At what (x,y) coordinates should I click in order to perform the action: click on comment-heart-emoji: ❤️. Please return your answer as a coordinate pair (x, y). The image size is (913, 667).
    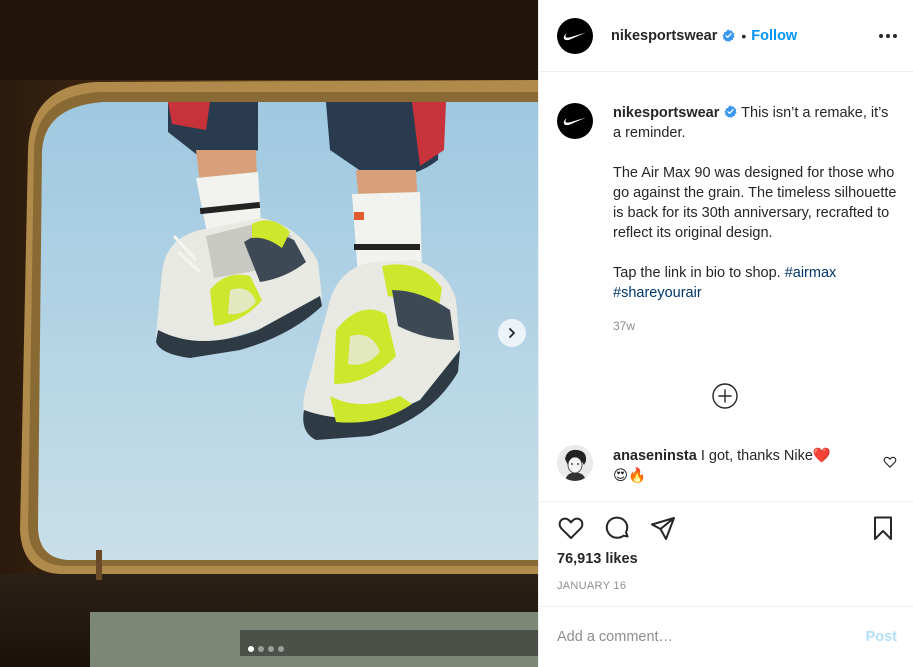
    Looking at the image, I should click on (821, 456).